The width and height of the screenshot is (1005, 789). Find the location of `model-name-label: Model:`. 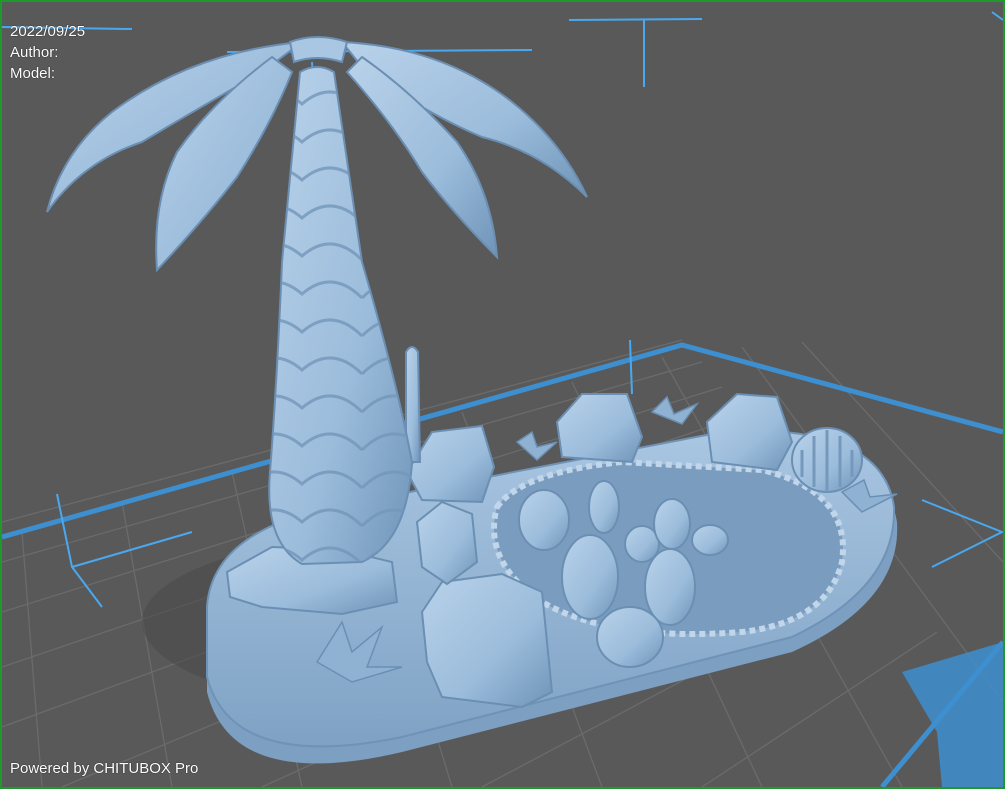

model-name-label: Model: is located at coordinates (33, 73).